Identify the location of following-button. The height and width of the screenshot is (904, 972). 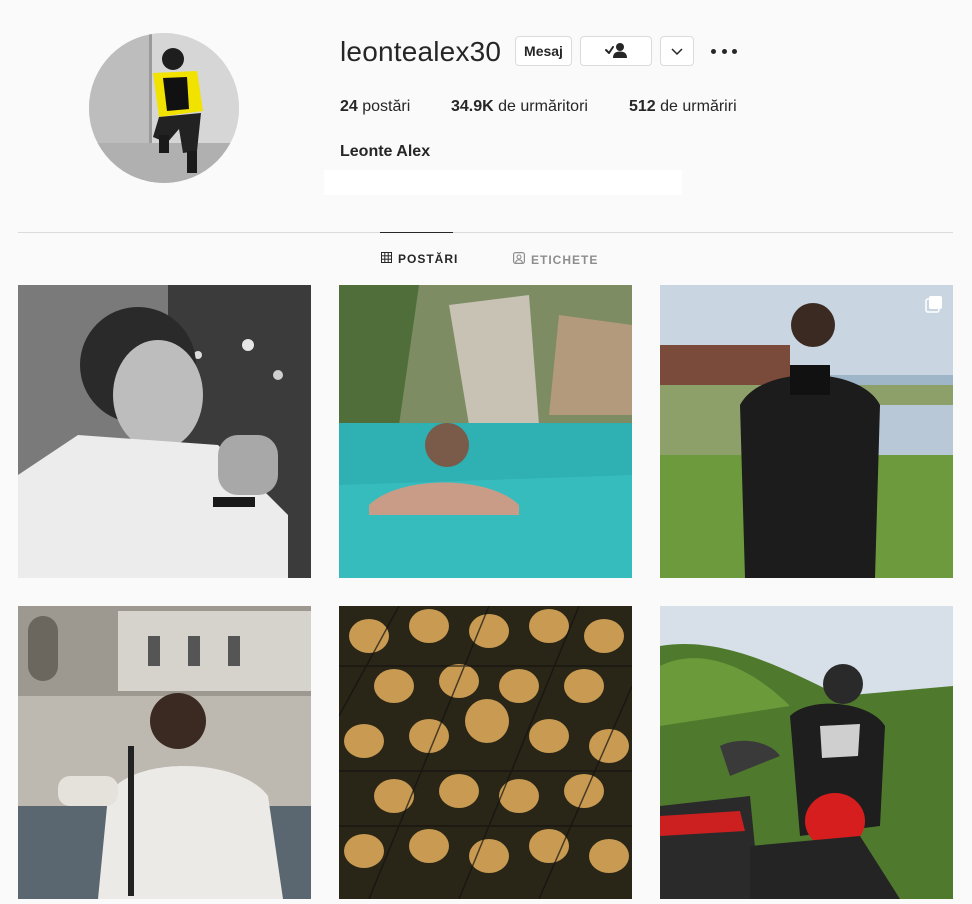
(616, 51).